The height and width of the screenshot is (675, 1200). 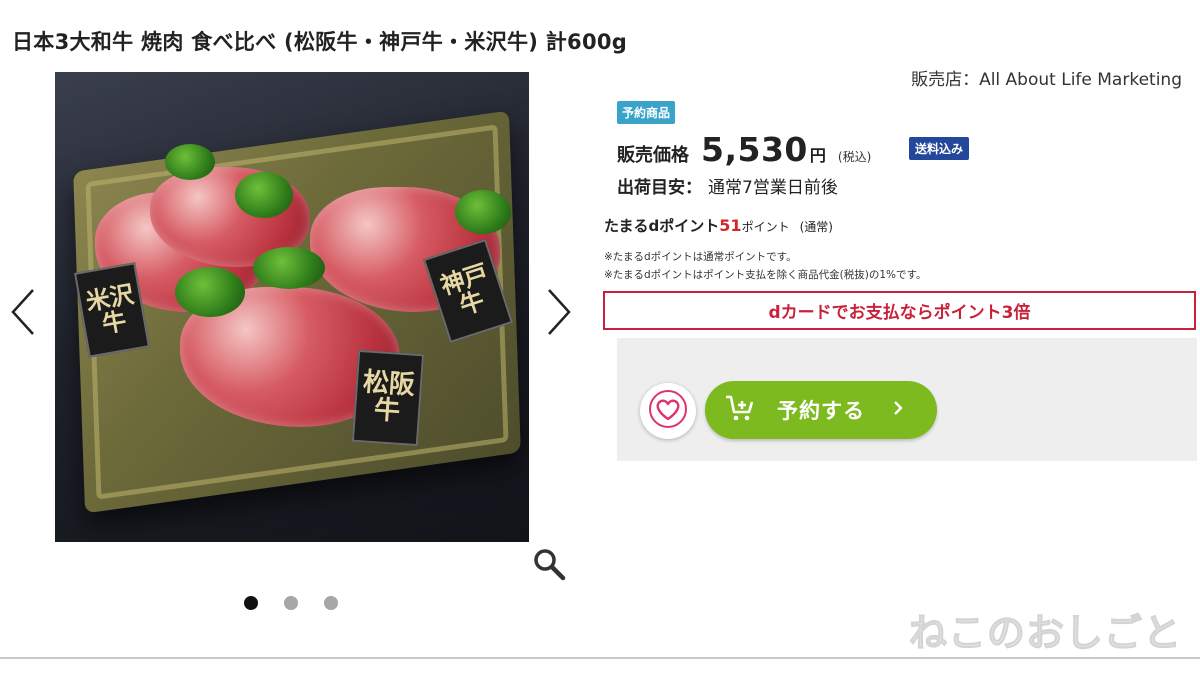 What do you see at coordinates (773, 188) in the screenshot?
I see `shipping-value: 通常7営業日前後` at bounding box center [773, 188].